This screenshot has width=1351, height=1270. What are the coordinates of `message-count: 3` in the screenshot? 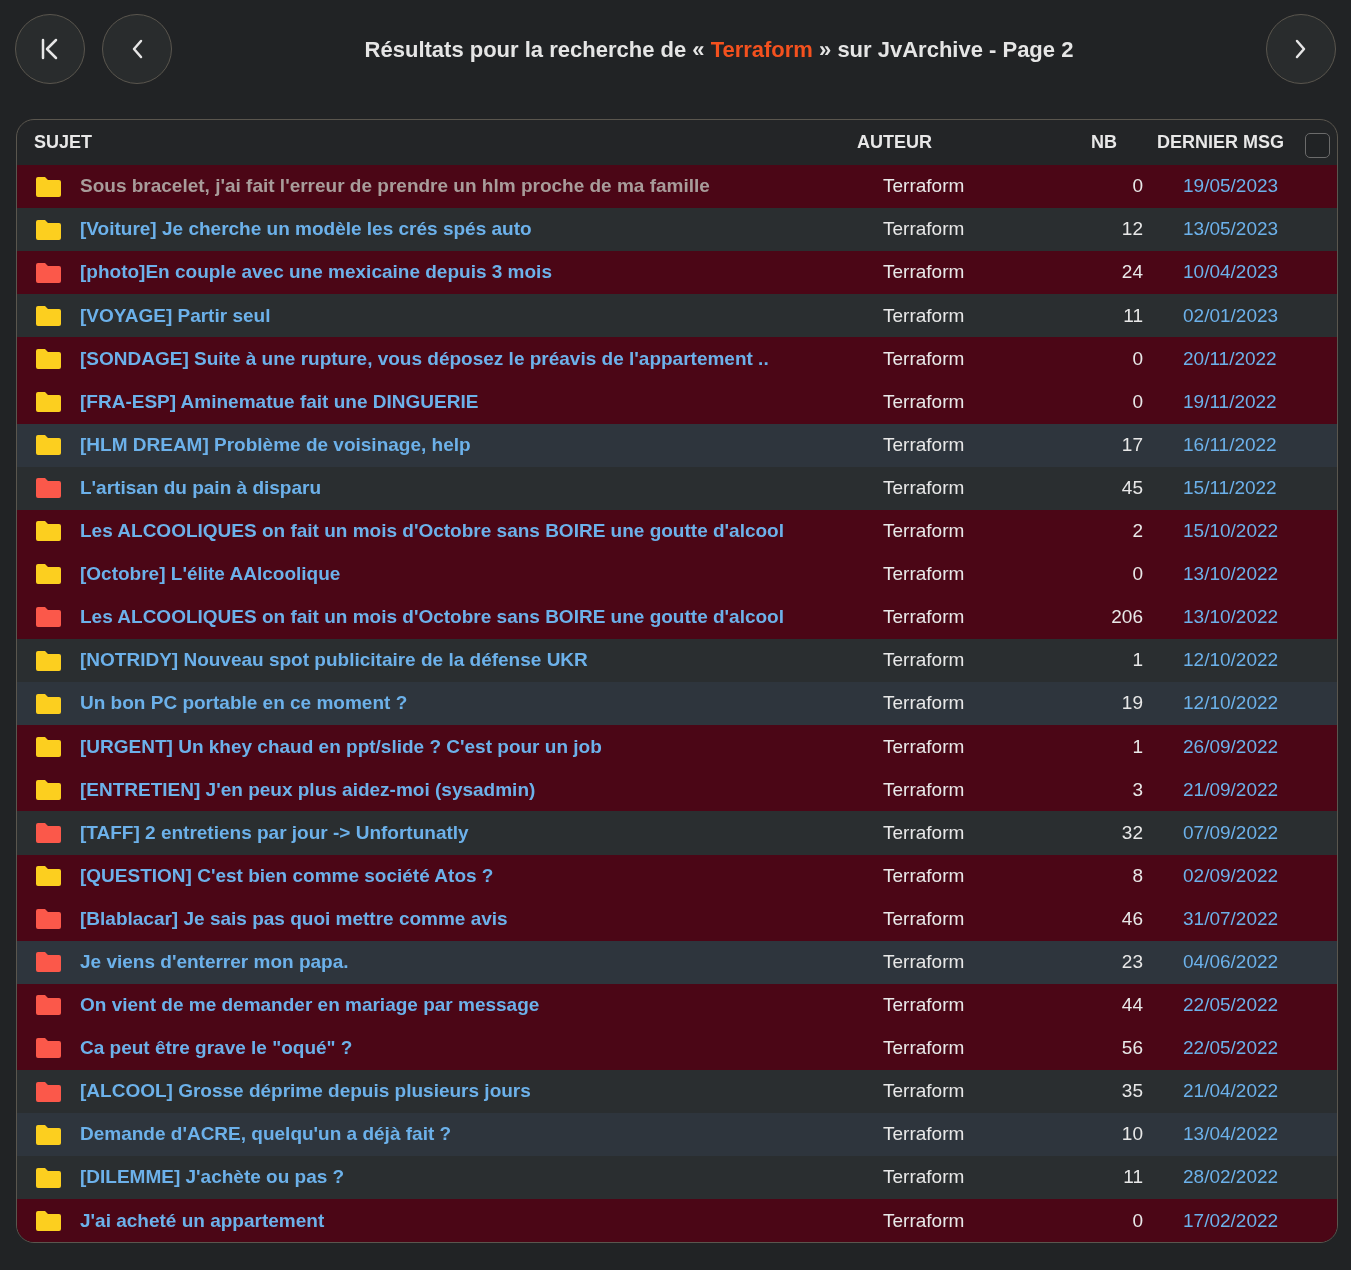 It's located at (1137, 789).